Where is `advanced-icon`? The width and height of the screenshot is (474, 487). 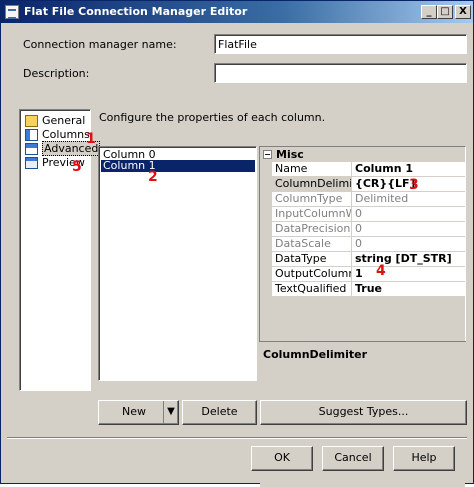
advanced-icon is located at coordinates (31, 149).